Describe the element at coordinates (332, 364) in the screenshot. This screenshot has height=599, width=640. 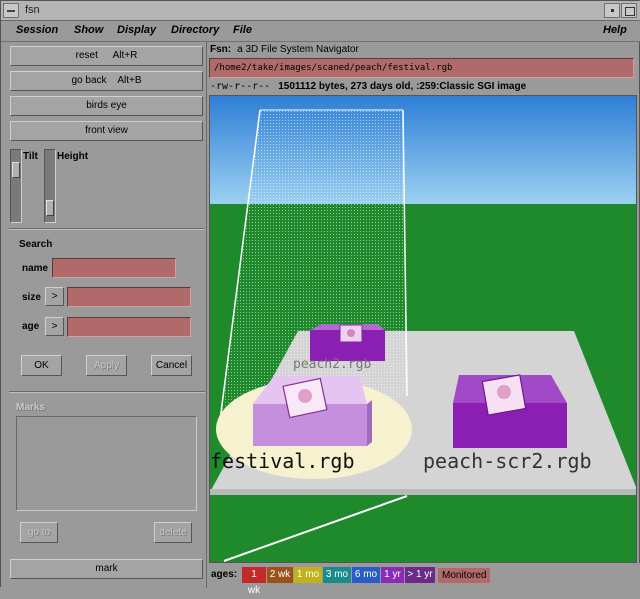
I see `file-label-peach2: peach2.rgb` at that location.